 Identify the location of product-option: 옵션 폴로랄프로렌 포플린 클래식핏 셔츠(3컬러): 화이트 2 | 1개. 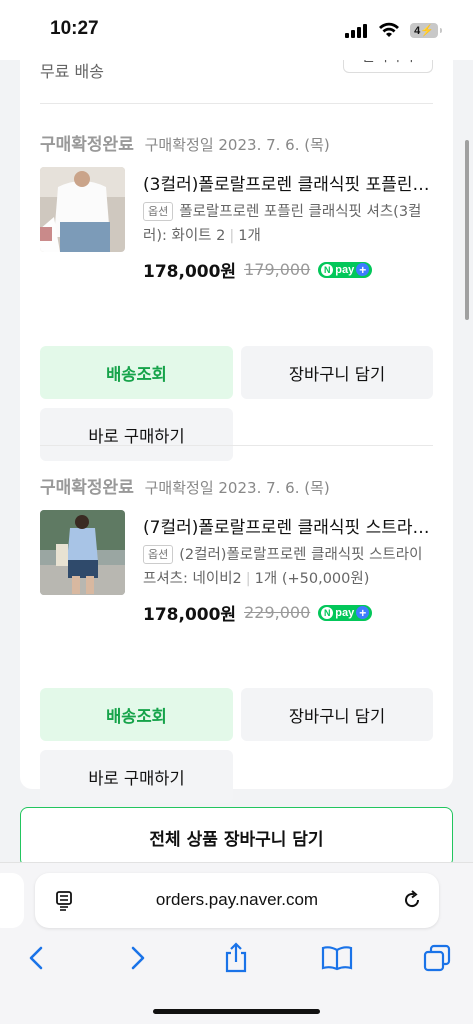
(288, 224).